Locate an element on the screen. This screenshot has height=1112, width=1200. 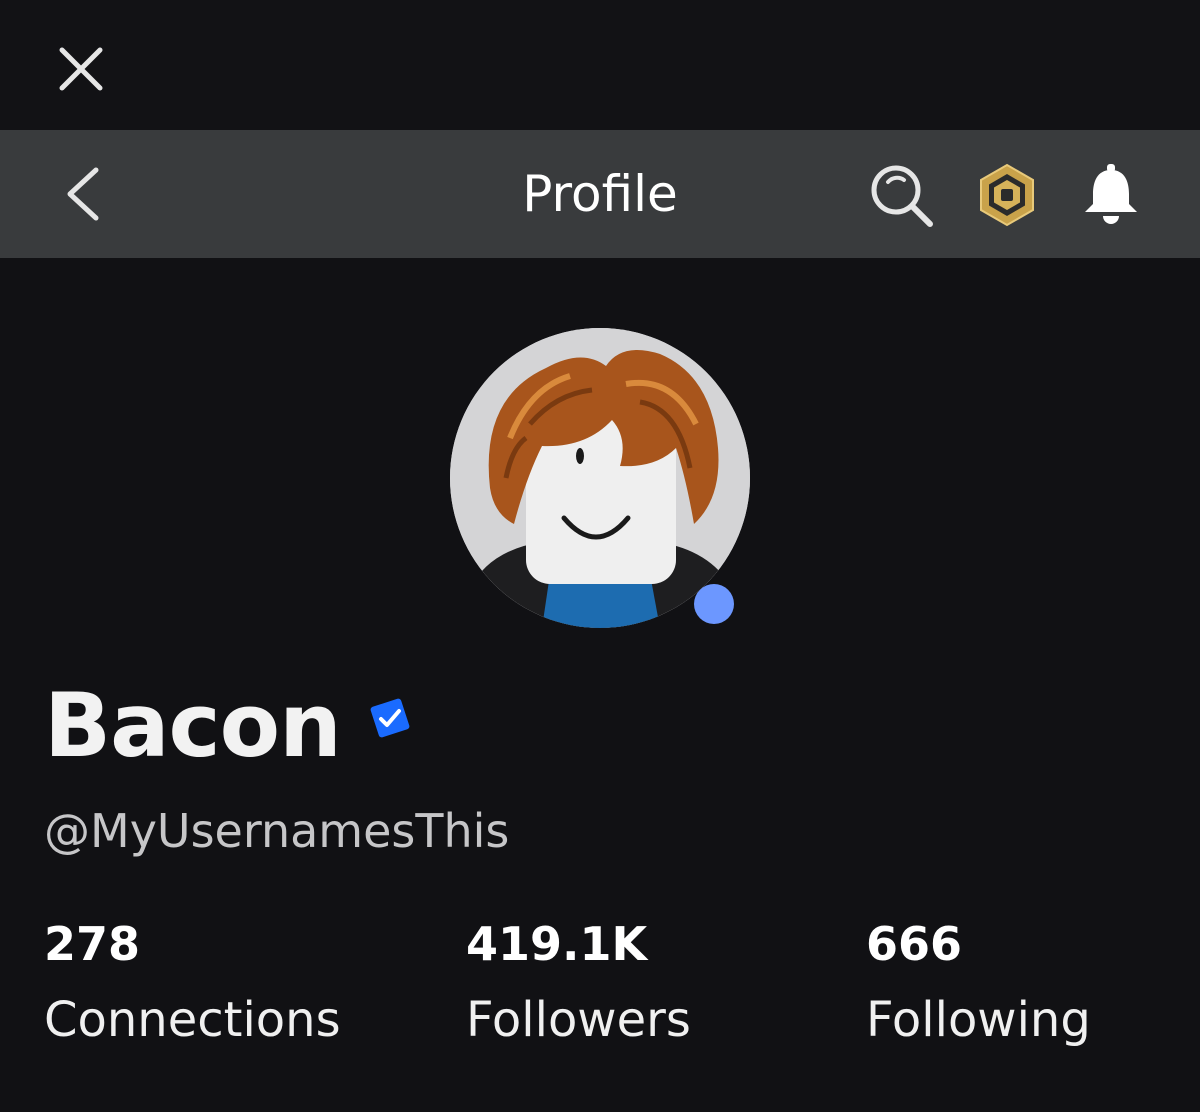
stat-followers: 419.1K Followers is located at coordinates (578, 982).